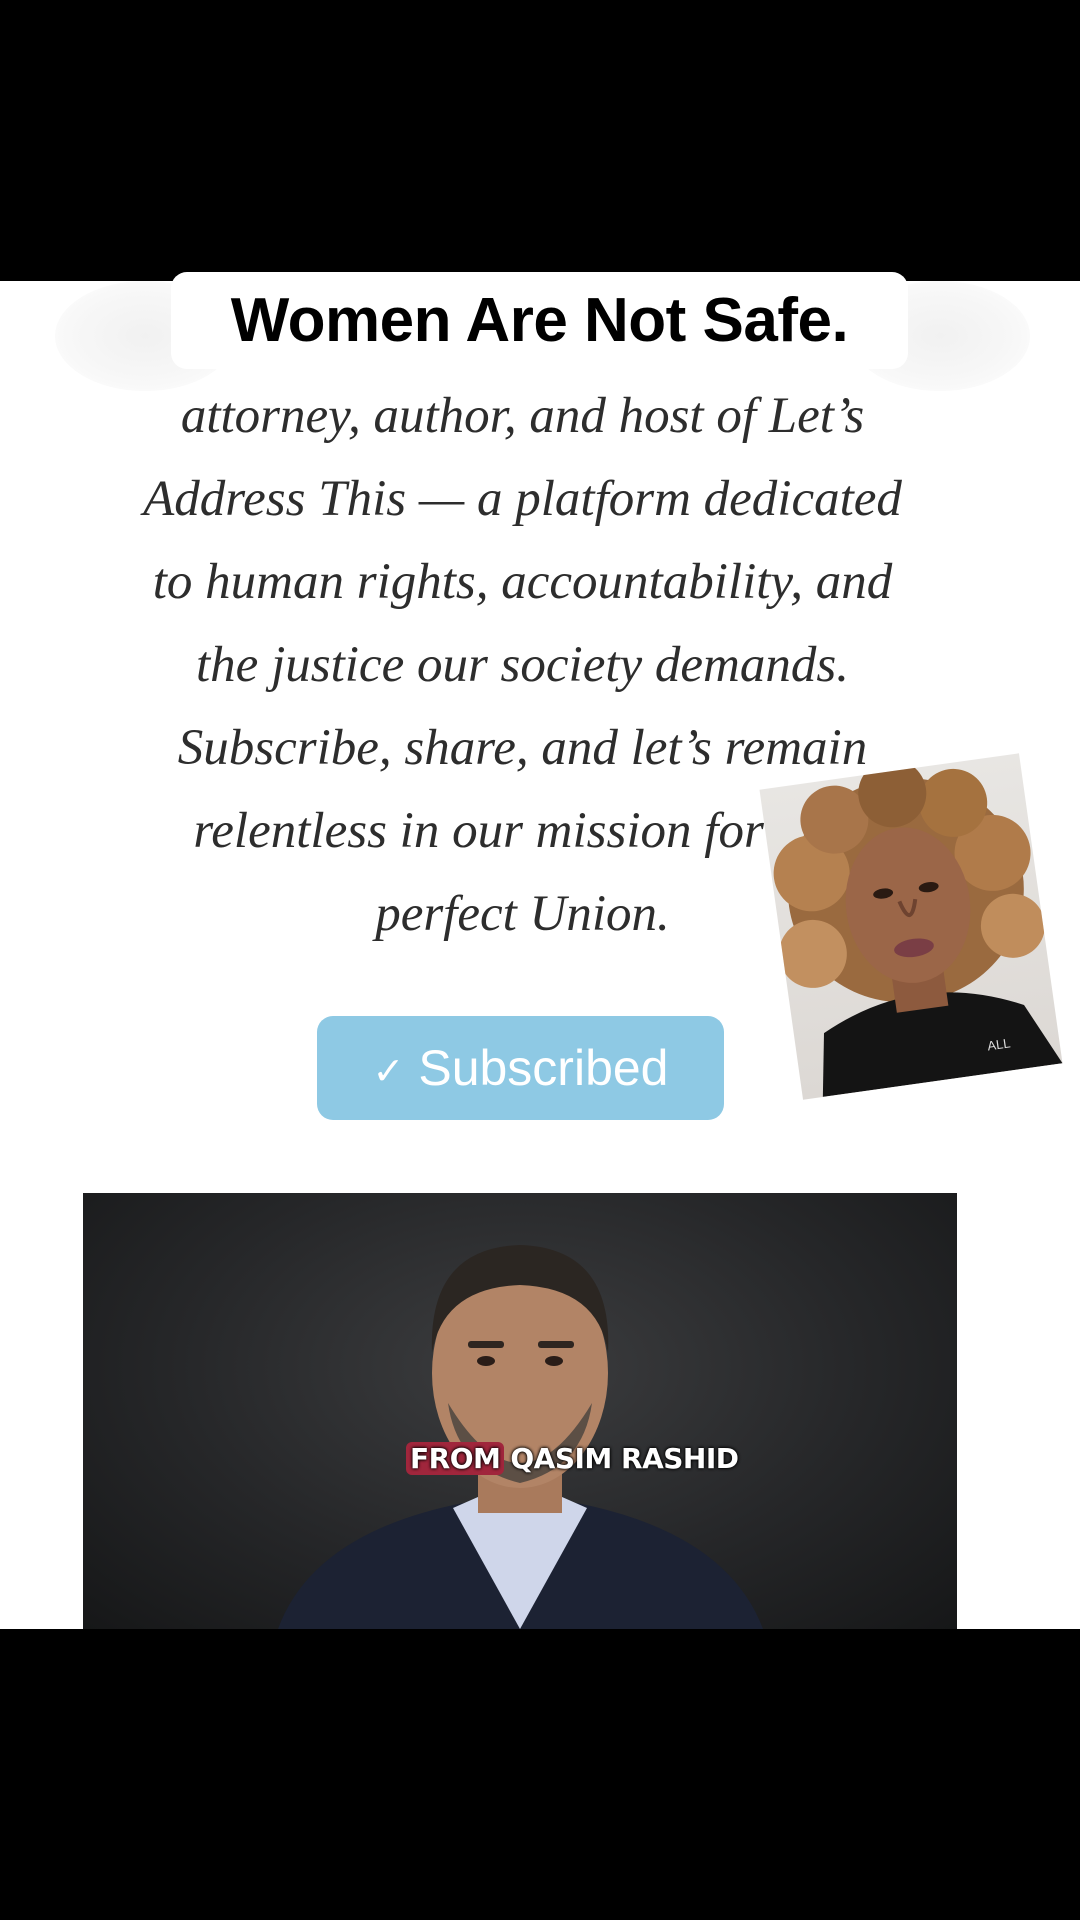 Image resolution: width=1080 pixels, height=1920 pixels. I want to click on creator-portrait-graphic: ALL, so click(918, 928).